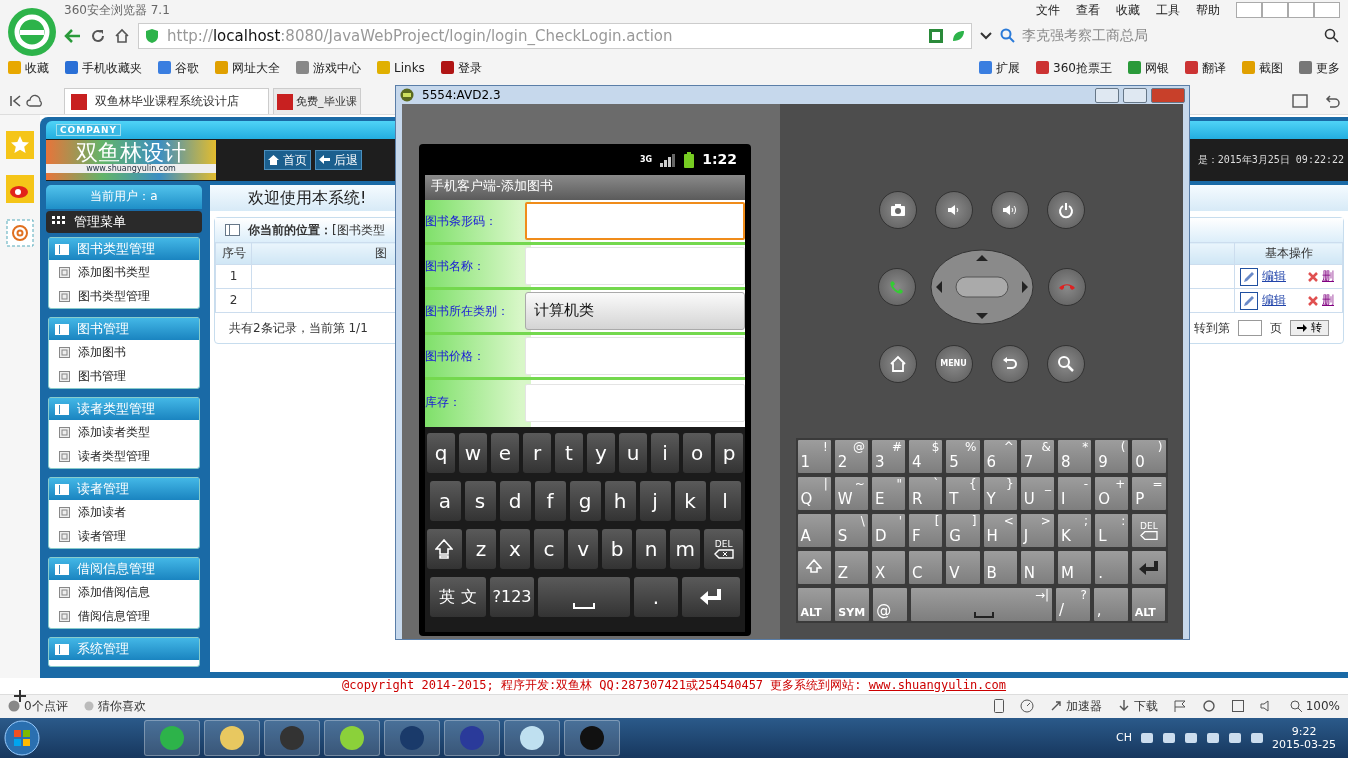  Describe the element at coordinates (1168, 10) in the screenshot. I see `menu-item: 工具` at that location.